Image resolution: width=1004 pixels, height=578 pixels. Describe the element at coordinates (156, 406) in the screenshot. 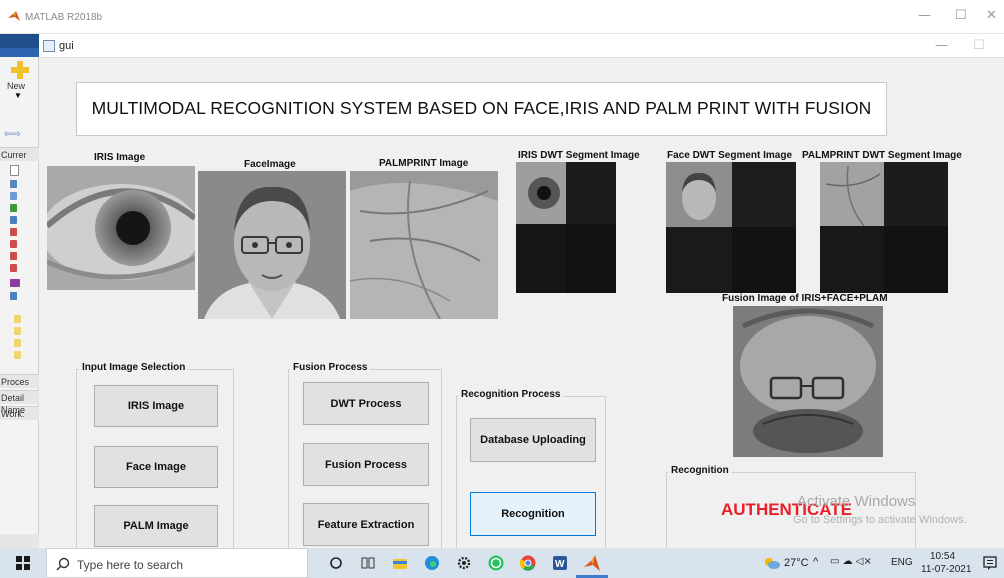

I see `iris-image-button: IRIS Image` at that location.